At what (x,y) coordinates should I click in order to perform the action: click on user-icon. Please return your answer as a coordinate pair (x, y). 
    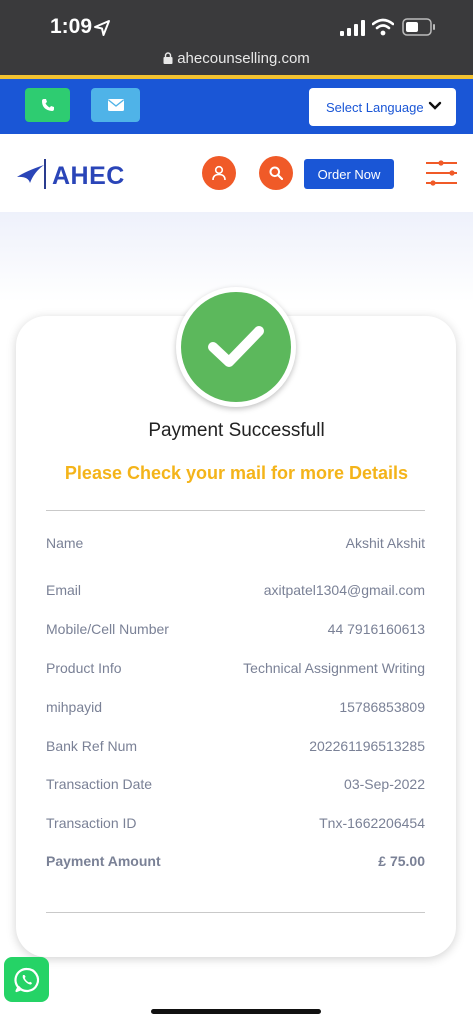
    Looking at the image, I should click on (219, 173).